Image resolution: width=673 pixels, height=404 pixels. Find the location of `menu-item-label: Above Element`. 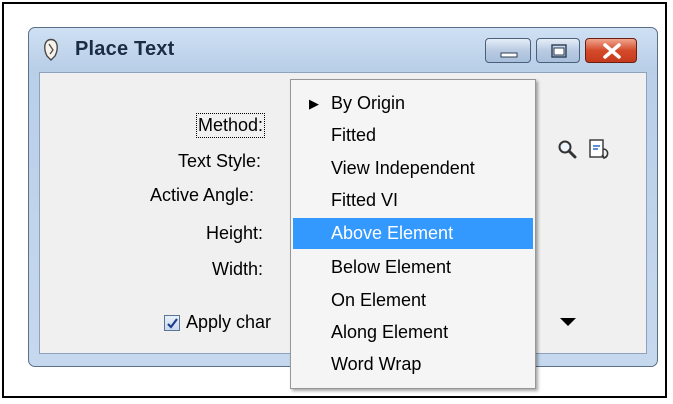

menu-item-label: Above Element is located at coordinates (392, 233).